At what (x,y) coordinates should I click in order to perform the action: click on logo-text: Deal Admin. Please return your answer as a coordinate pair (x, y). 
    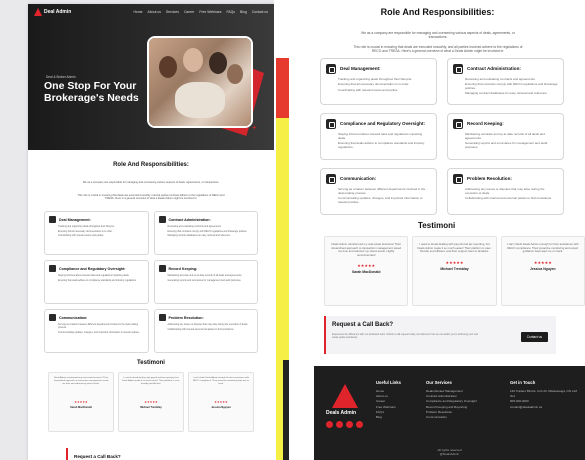
    Looking at the image, I should click on (58, 12).